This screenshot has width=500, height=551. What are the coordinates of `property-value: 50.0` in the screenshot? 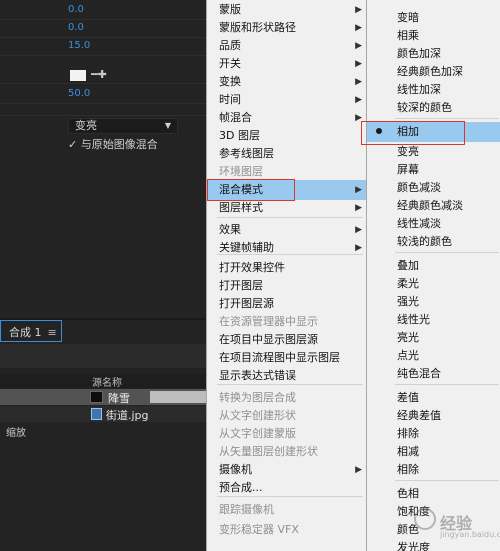 It's located at (79, 93).